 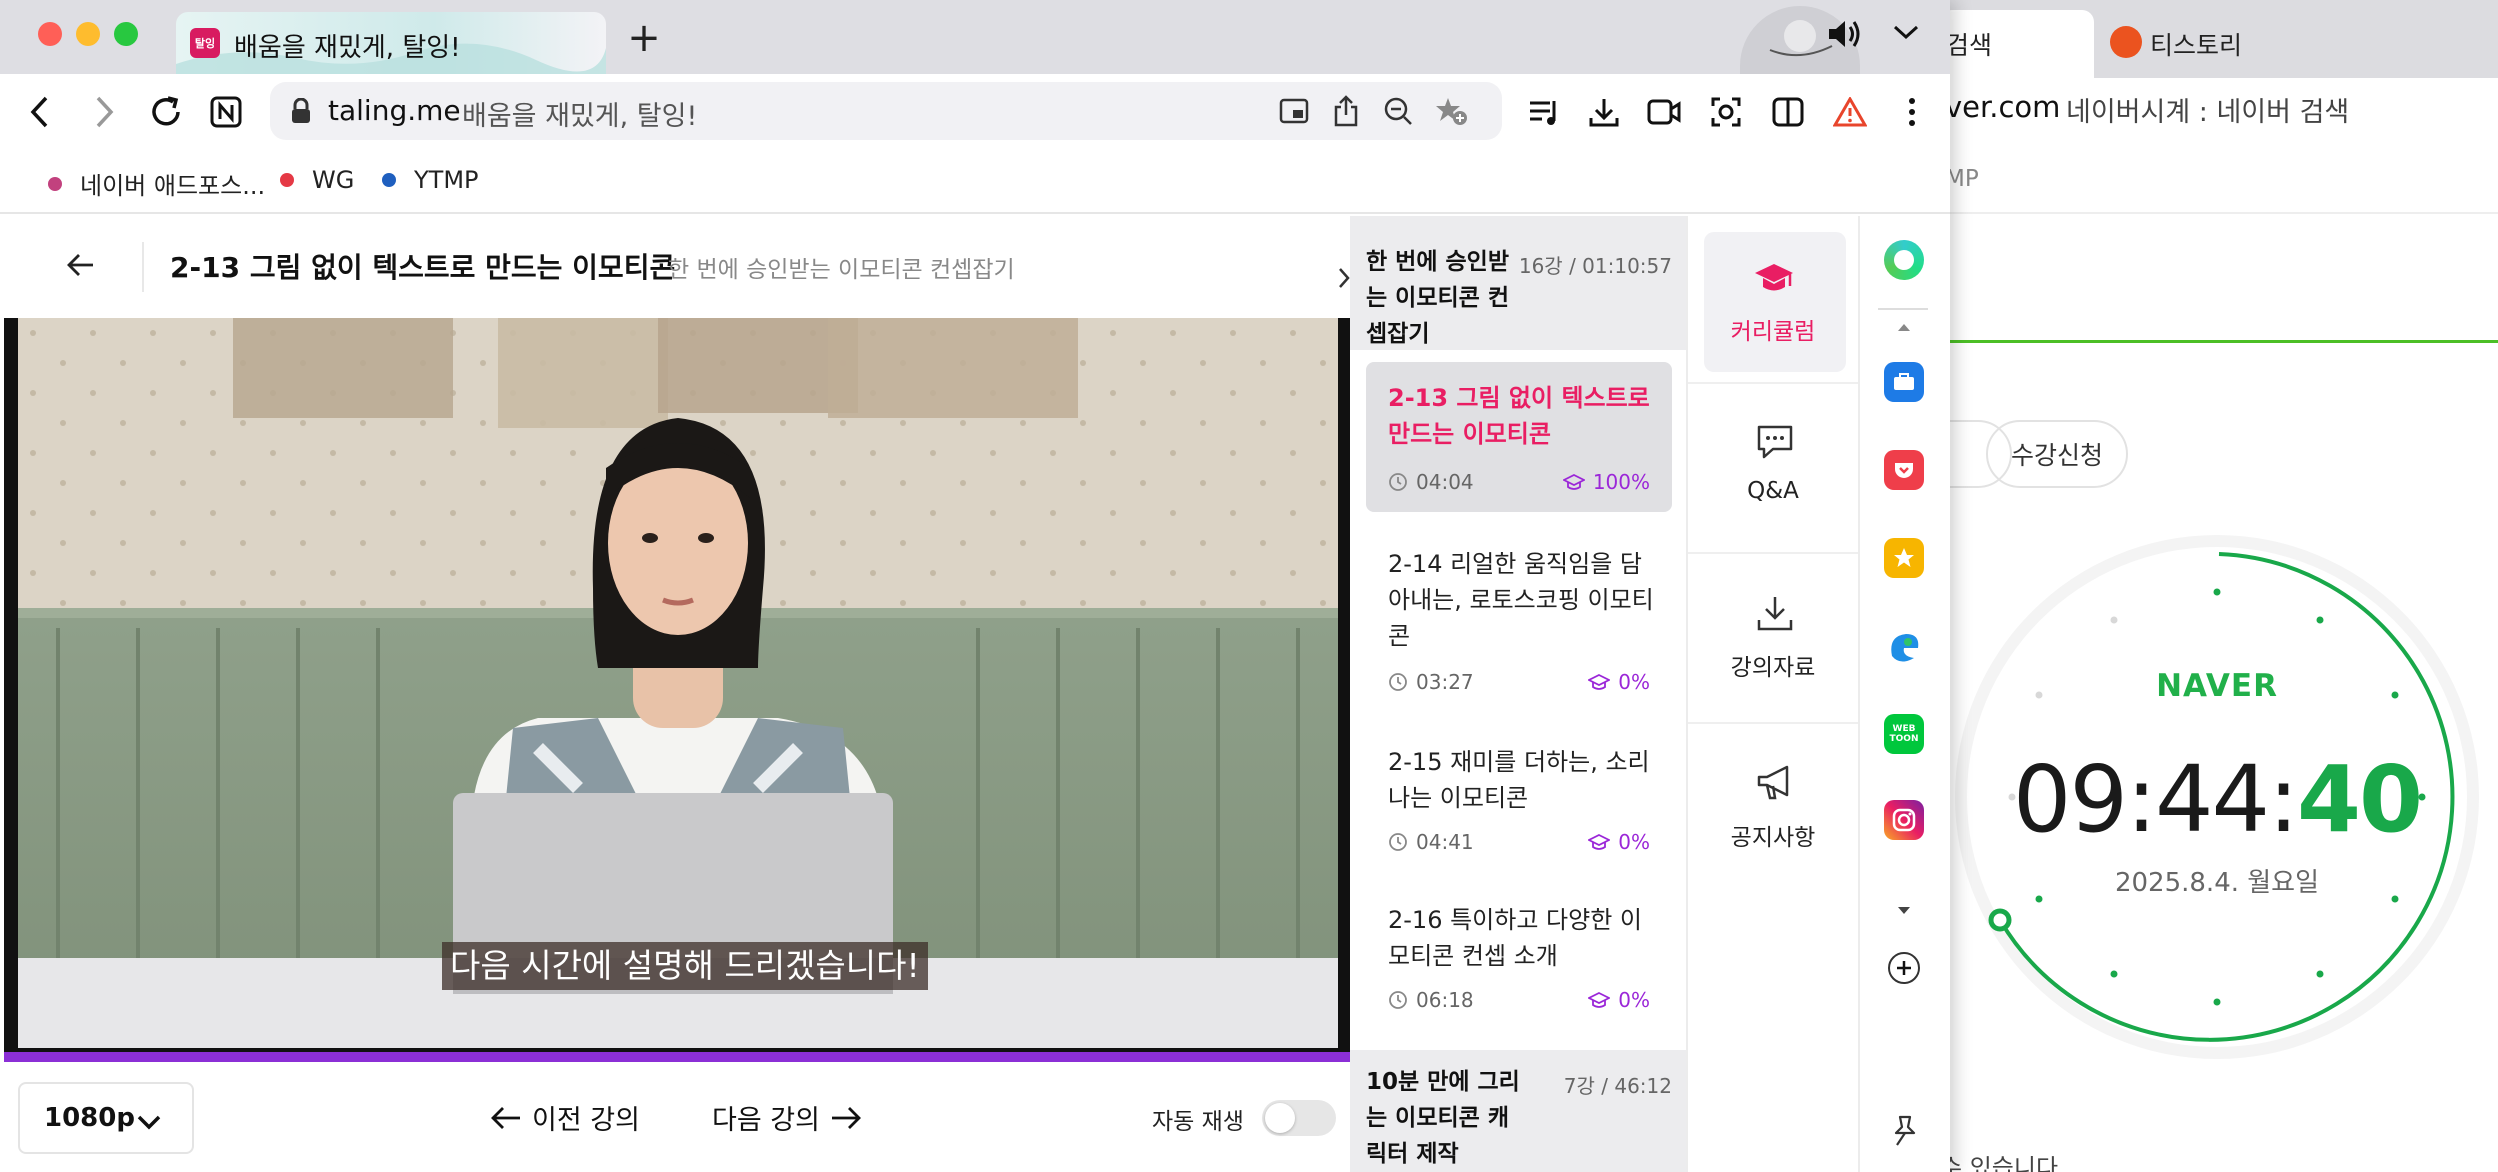 What do you see at coordinates (50, 34) in the screenshot?
I see `close-window-button` at bounding box center [50, 34].